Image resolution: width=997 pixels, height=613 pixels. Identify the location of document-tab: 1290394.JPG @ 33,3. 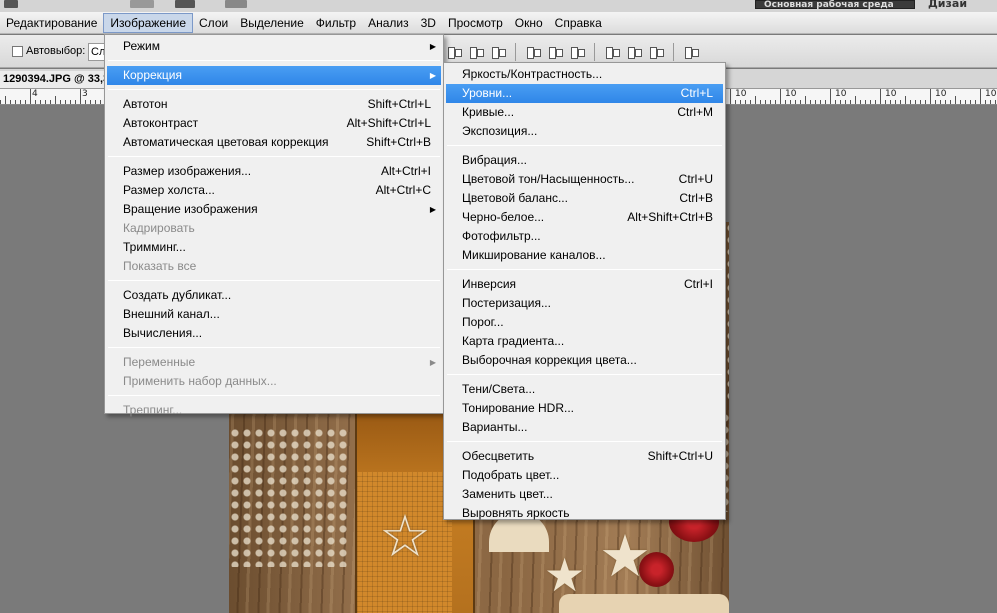
(58, 79).